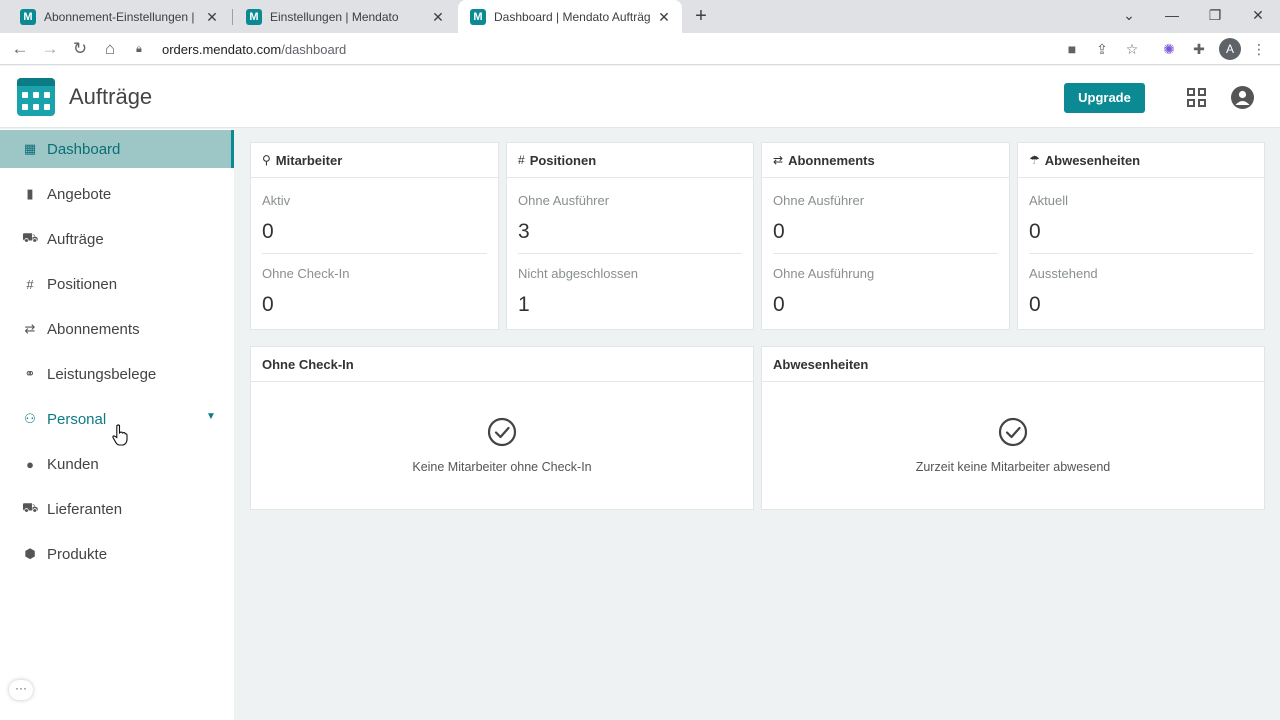  What do you see at coordinates (563, 160) in the screenshot?
I see `card-title: Positionen` at bounding box center [563, 160].